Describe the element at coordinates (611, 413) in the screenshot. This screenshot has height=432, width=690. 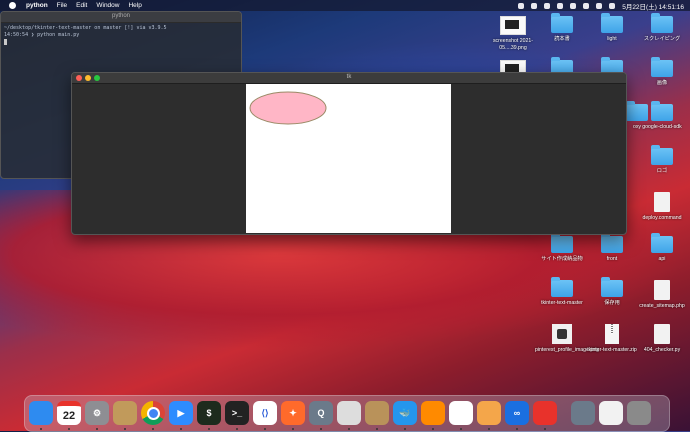
I see `document-icon` at that location.